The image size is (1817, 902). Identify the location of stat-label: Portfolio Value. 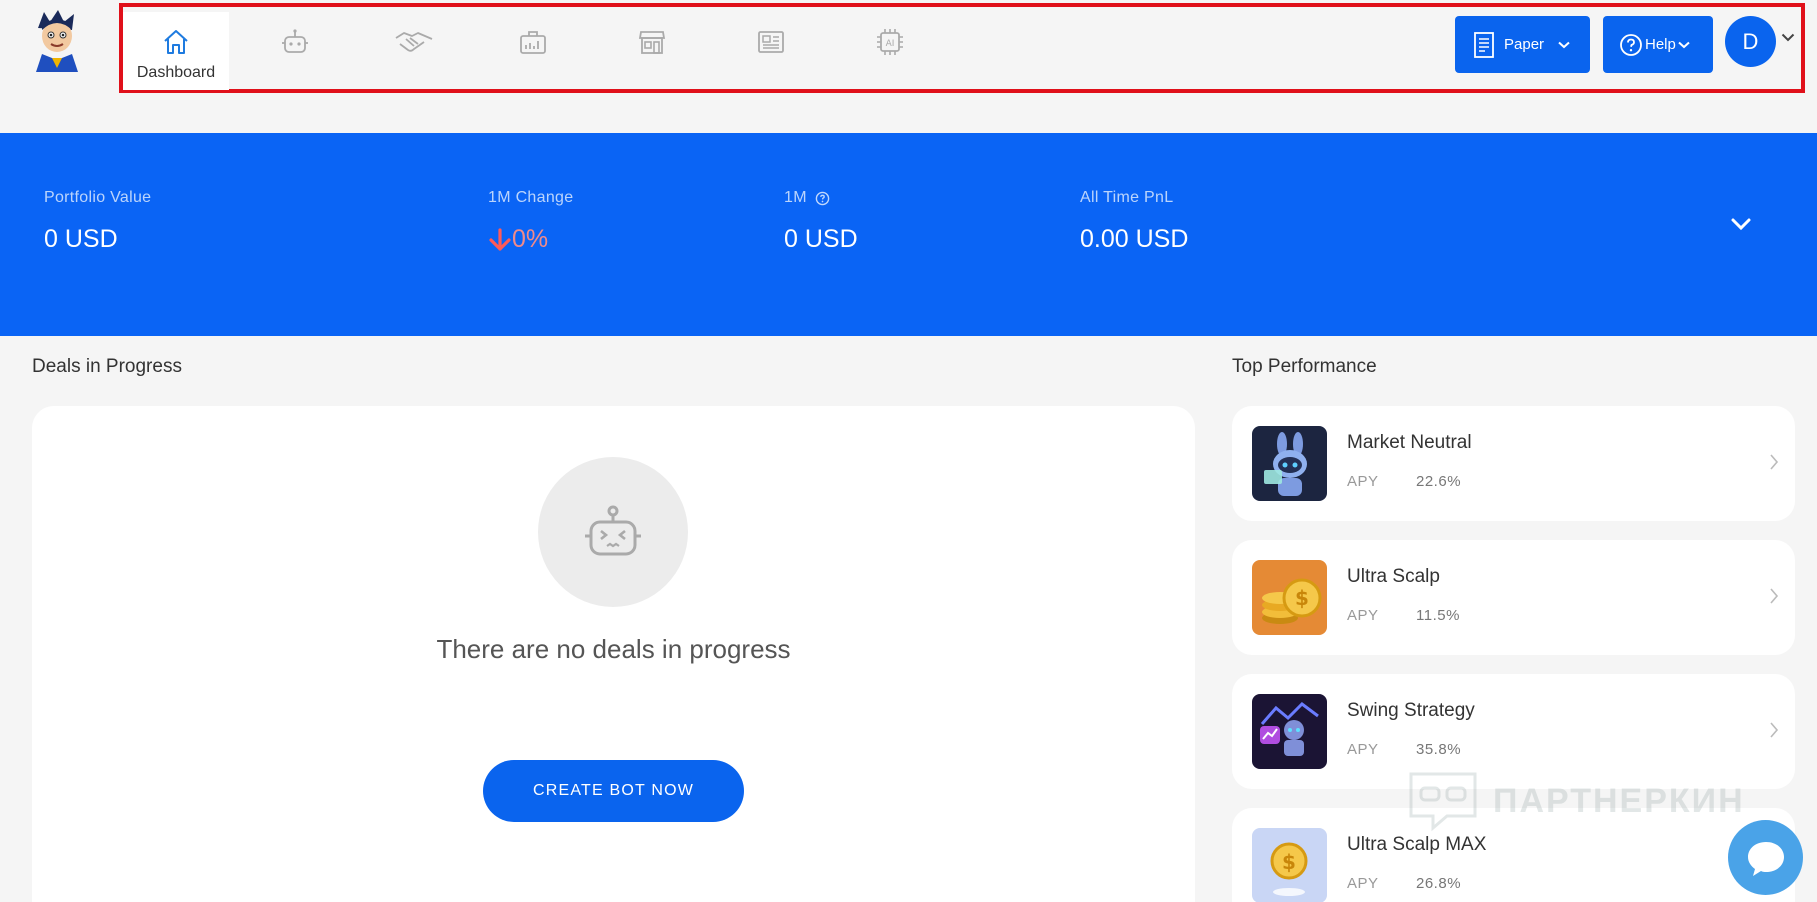
(98, 197).